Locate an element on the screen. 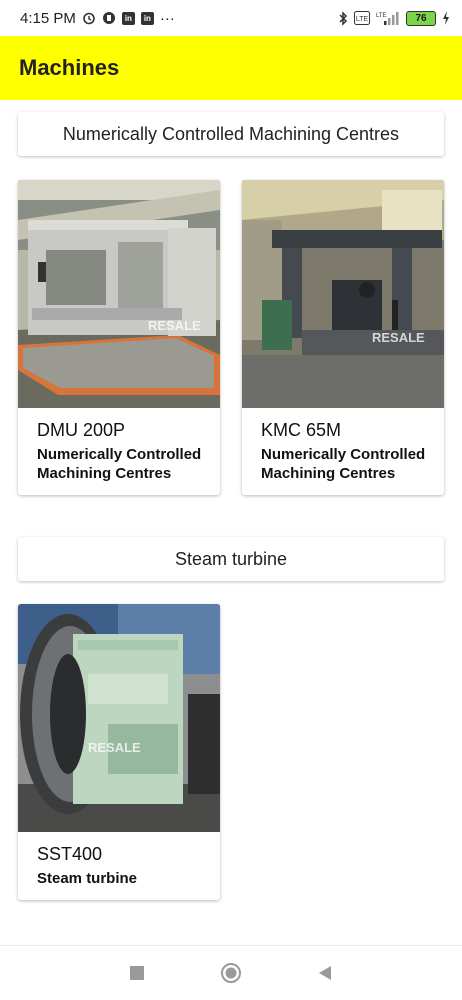  machine-image-kmc-65m: RESALE is located at coordinates (343, 294).